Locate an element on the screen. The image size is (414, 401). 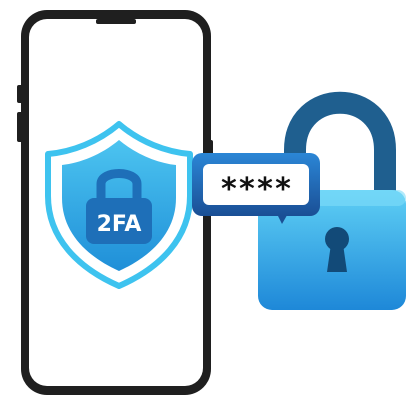
password-field-icon: **** is located at coordinates (256, 188).